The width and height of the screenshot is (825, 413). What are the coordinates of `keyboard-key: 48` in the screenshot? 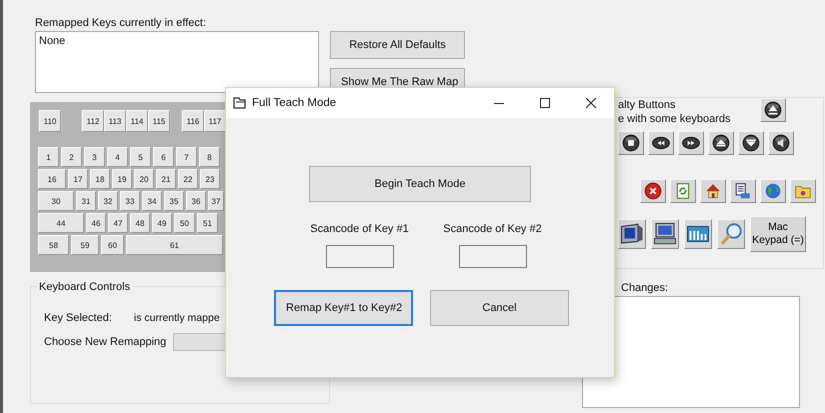 It's located at (140, 223).